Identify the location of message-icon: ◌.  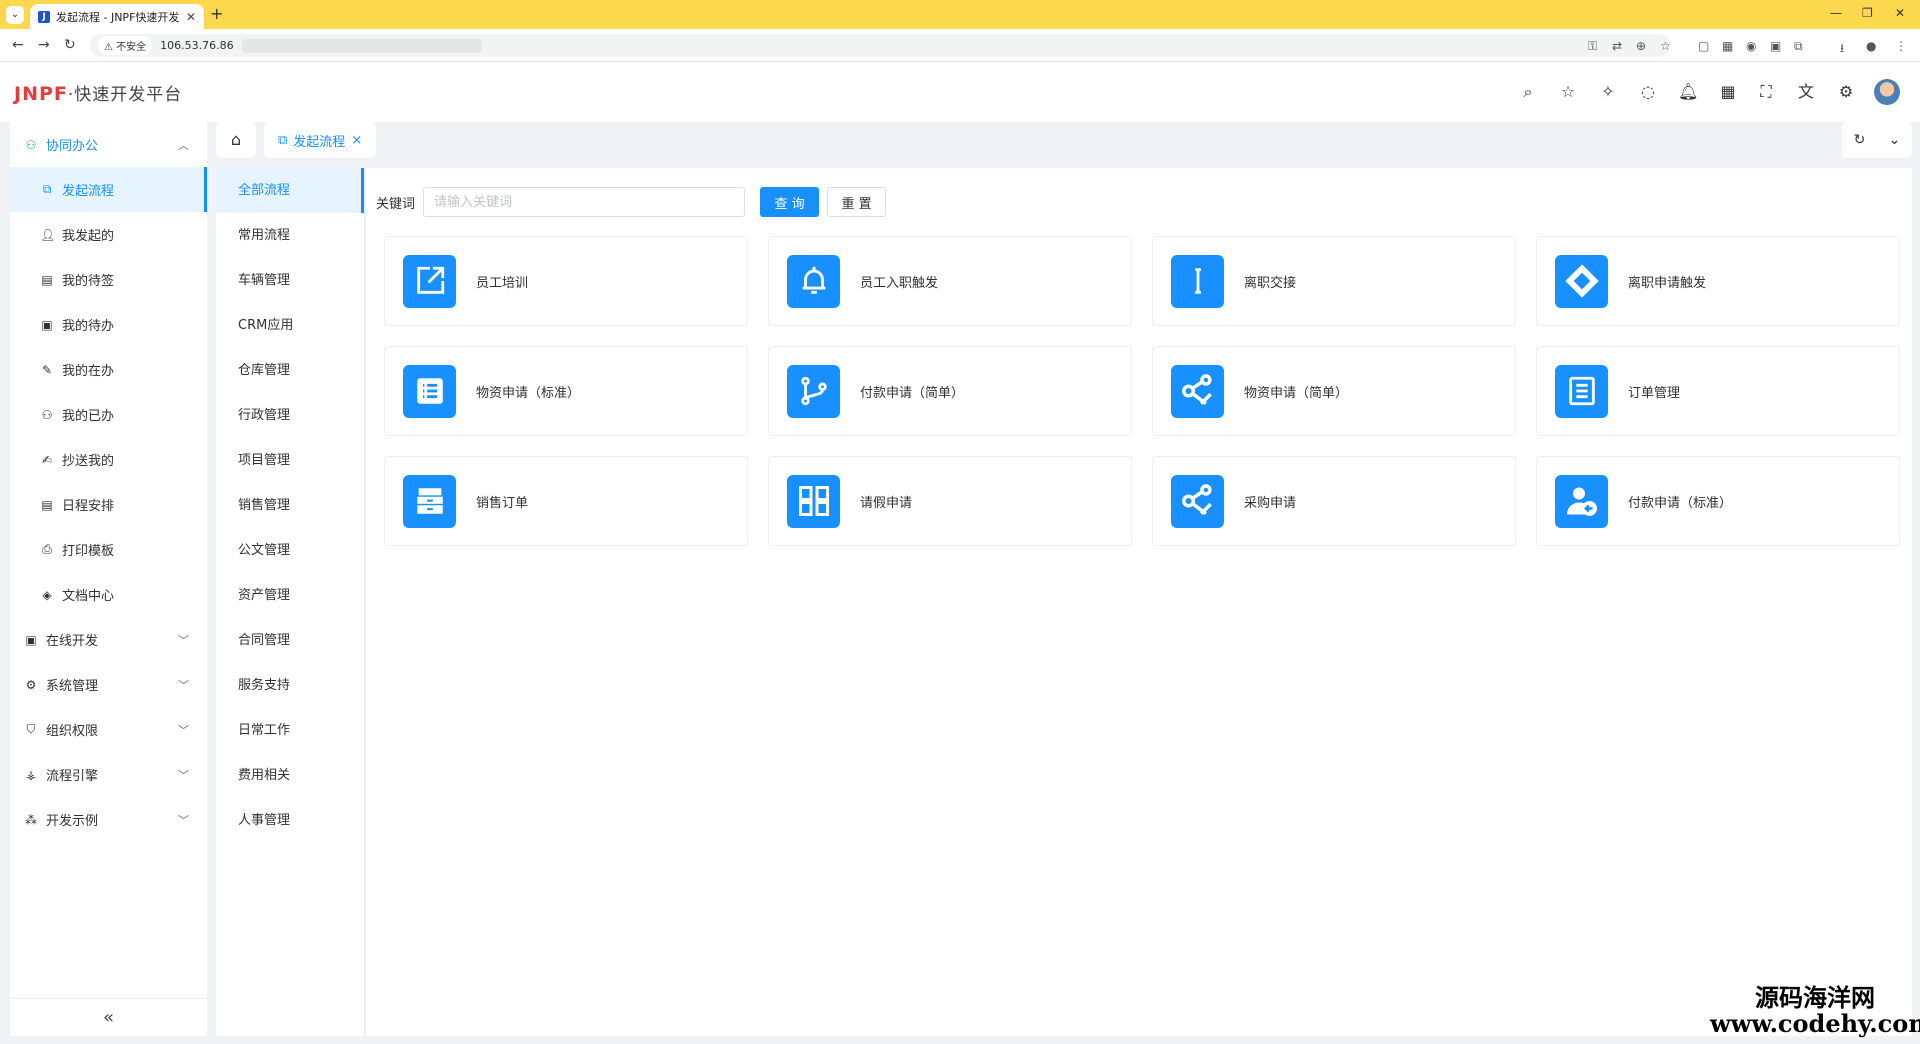
(1648, 92).